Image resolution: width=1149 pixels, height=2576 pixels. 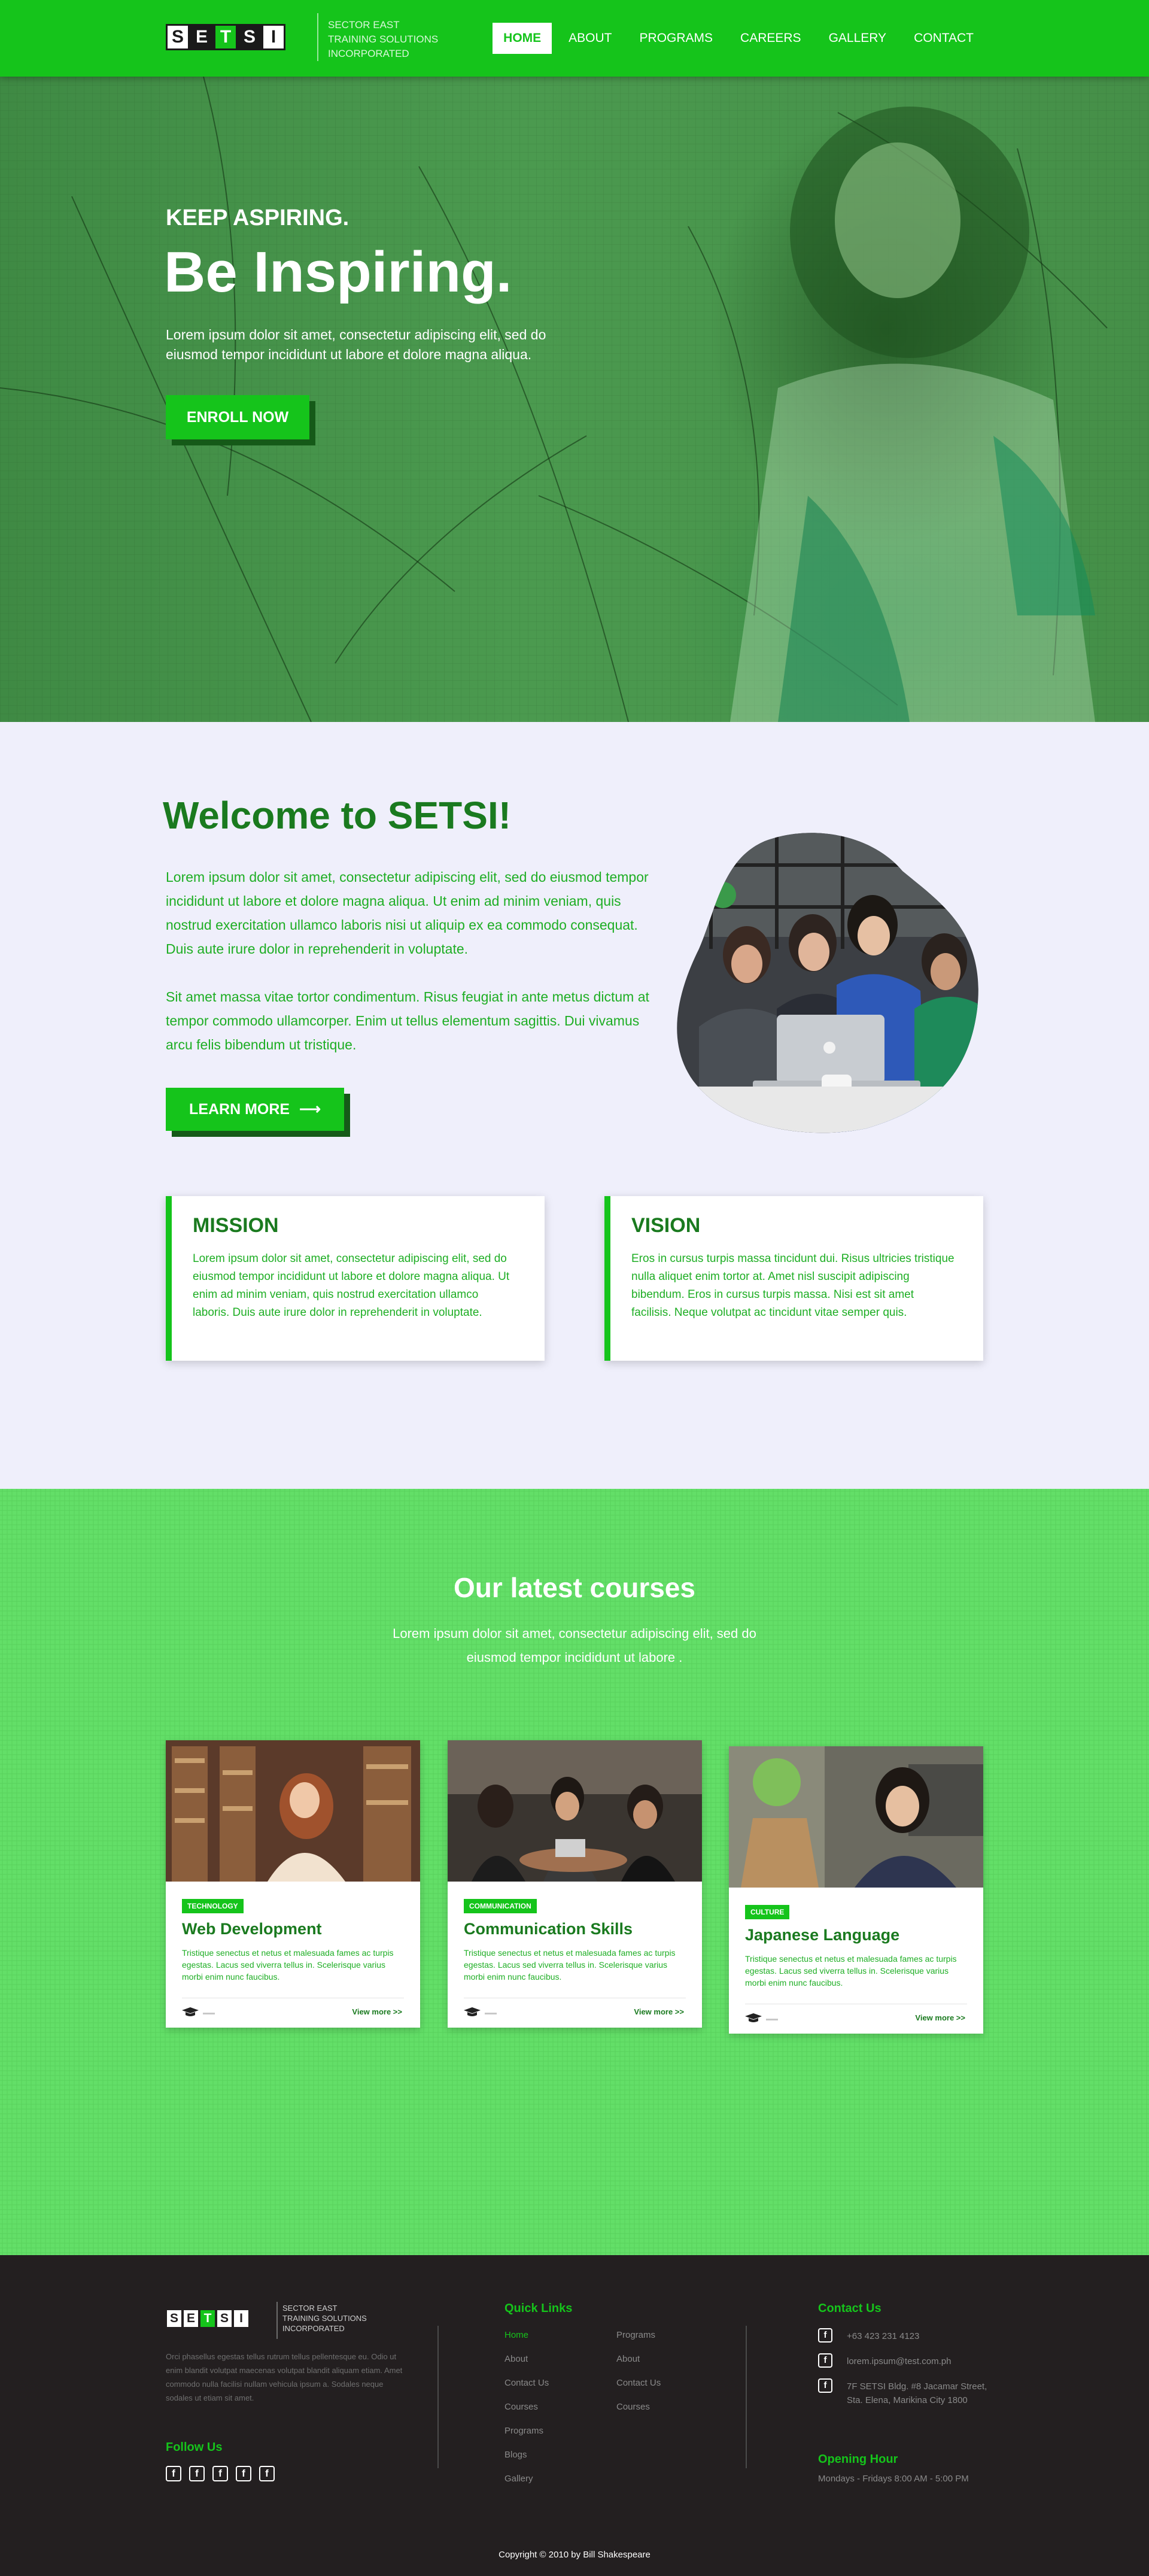 I want to click on footer-logo-divider, so click(x=277, y=2320).